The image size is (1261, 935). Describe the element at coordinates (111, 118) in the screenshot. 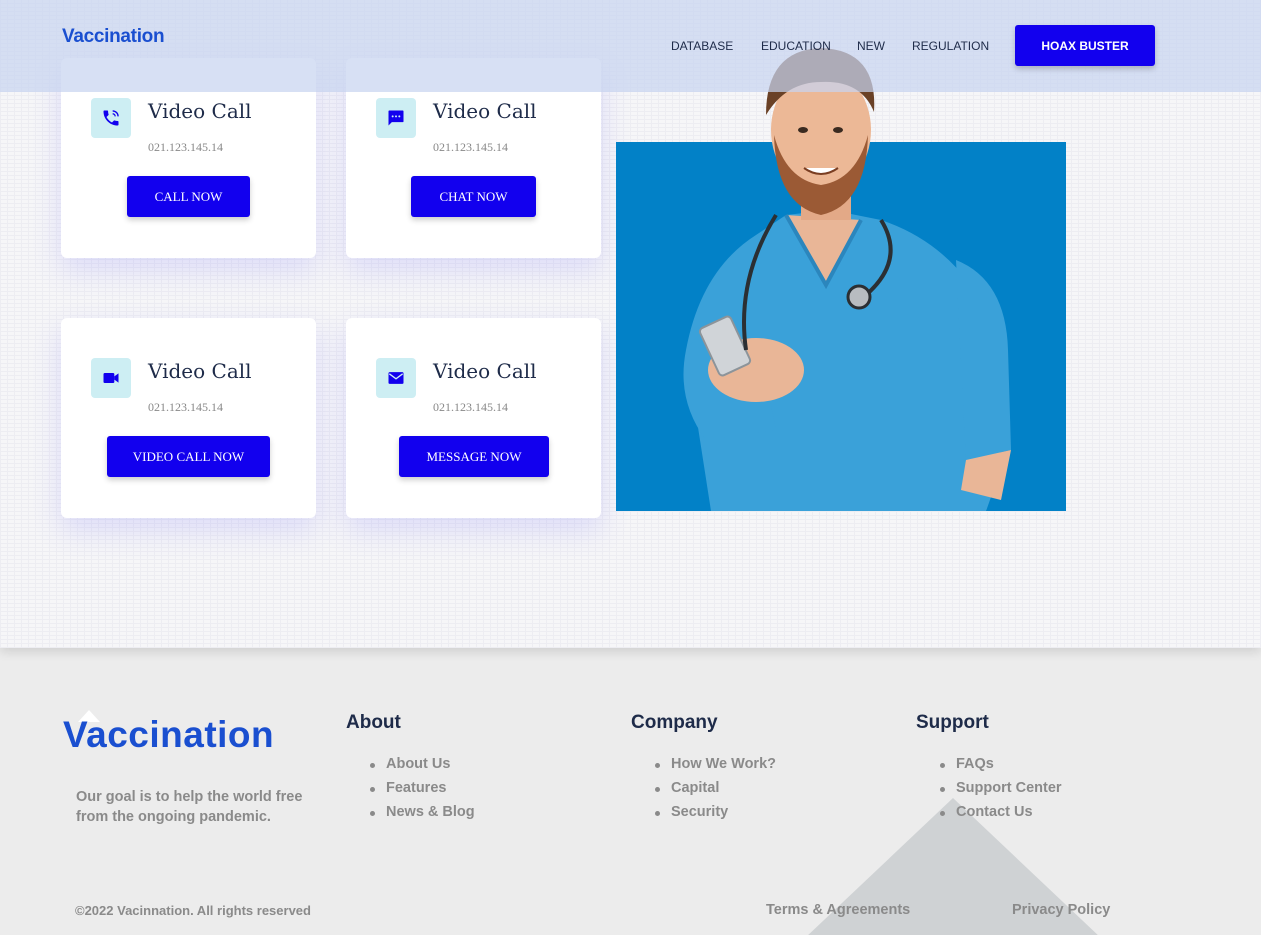

I see `phone-icon` at that location.